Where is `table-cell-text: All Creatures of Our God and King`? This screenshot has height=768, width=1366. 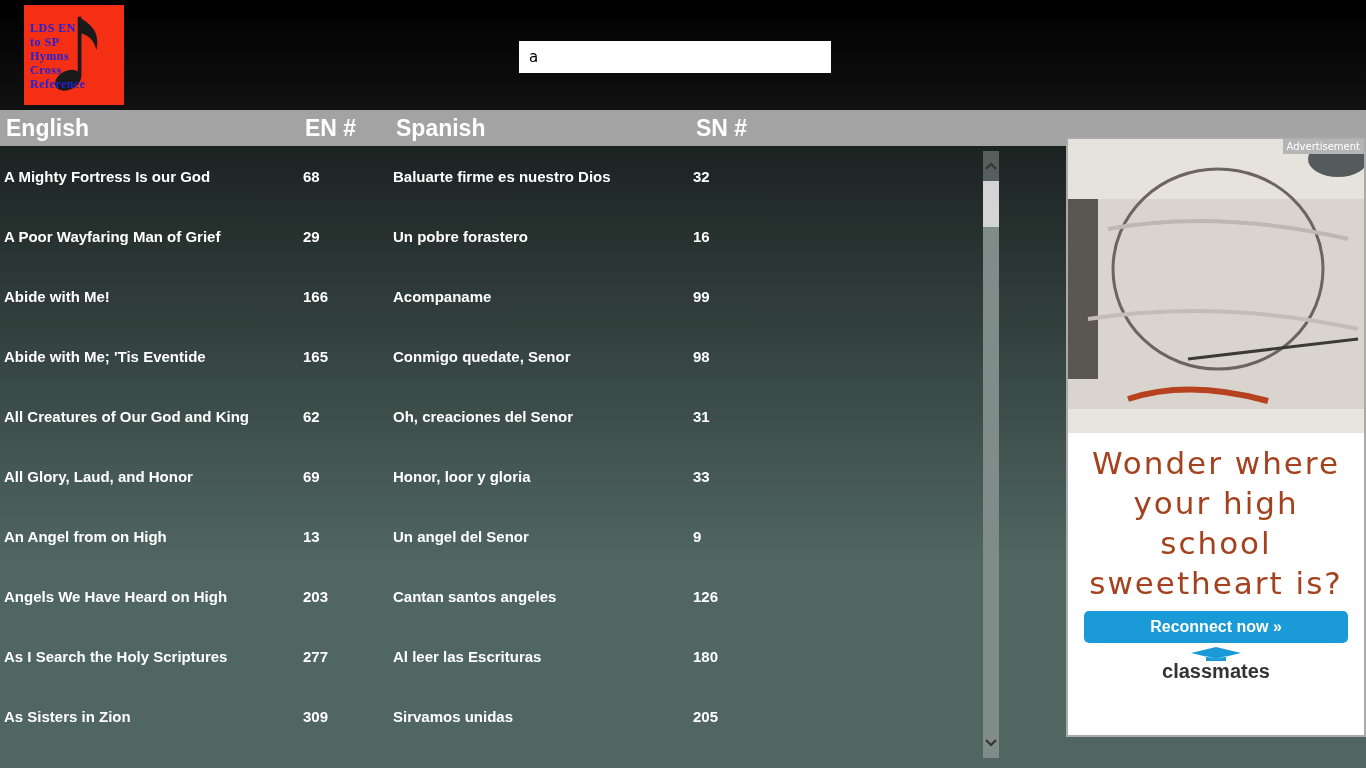
table-cell-text: All Creatures of Our God and King is located at coordinates (127, 416).